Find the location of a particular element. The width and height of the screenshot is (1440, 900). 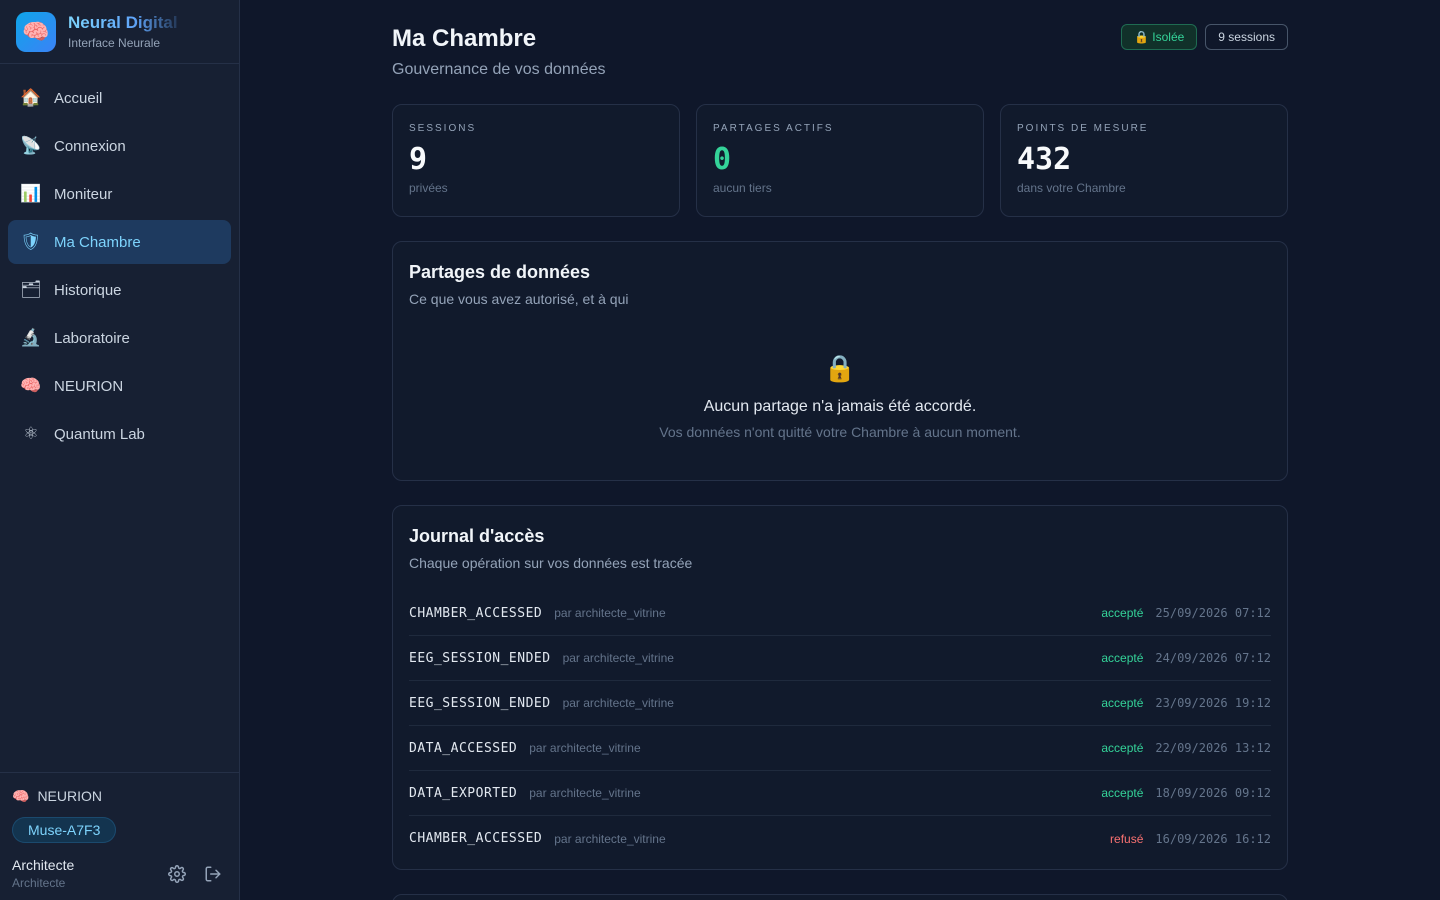

stat-label: PARTAGES ACTIFS is located at coordinates (773, 128).